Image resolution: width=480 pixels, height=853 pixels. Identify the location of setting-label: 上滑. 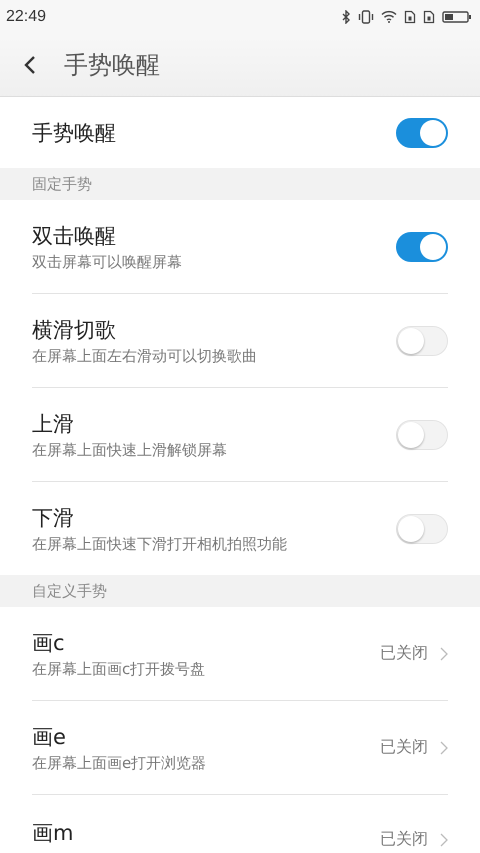
(53, 424).